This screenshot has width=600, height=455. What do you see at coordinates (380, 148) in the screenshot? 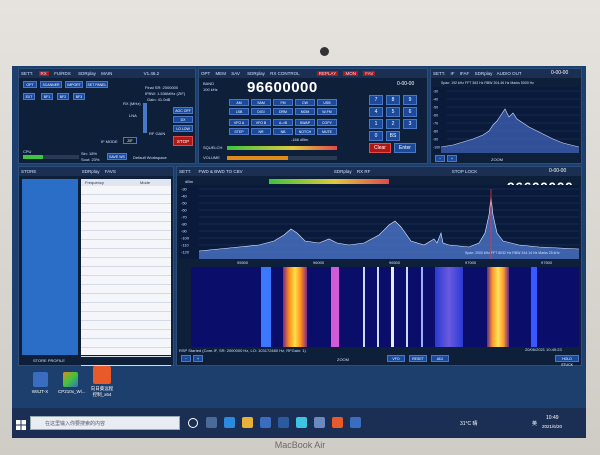
I see `keypad-key-clear: Clear` at bounding box center [380, 148].